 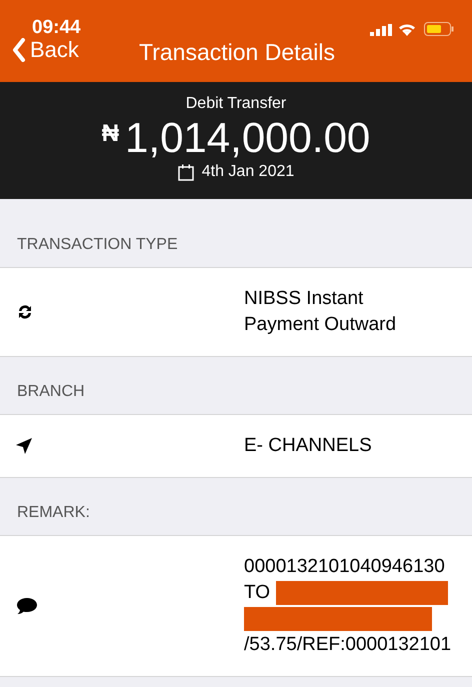 What do you see at coordinates (345, 567) in the screenshot?
I see `detail-value: 0000132101040946130` at bounding box center [345, 567].